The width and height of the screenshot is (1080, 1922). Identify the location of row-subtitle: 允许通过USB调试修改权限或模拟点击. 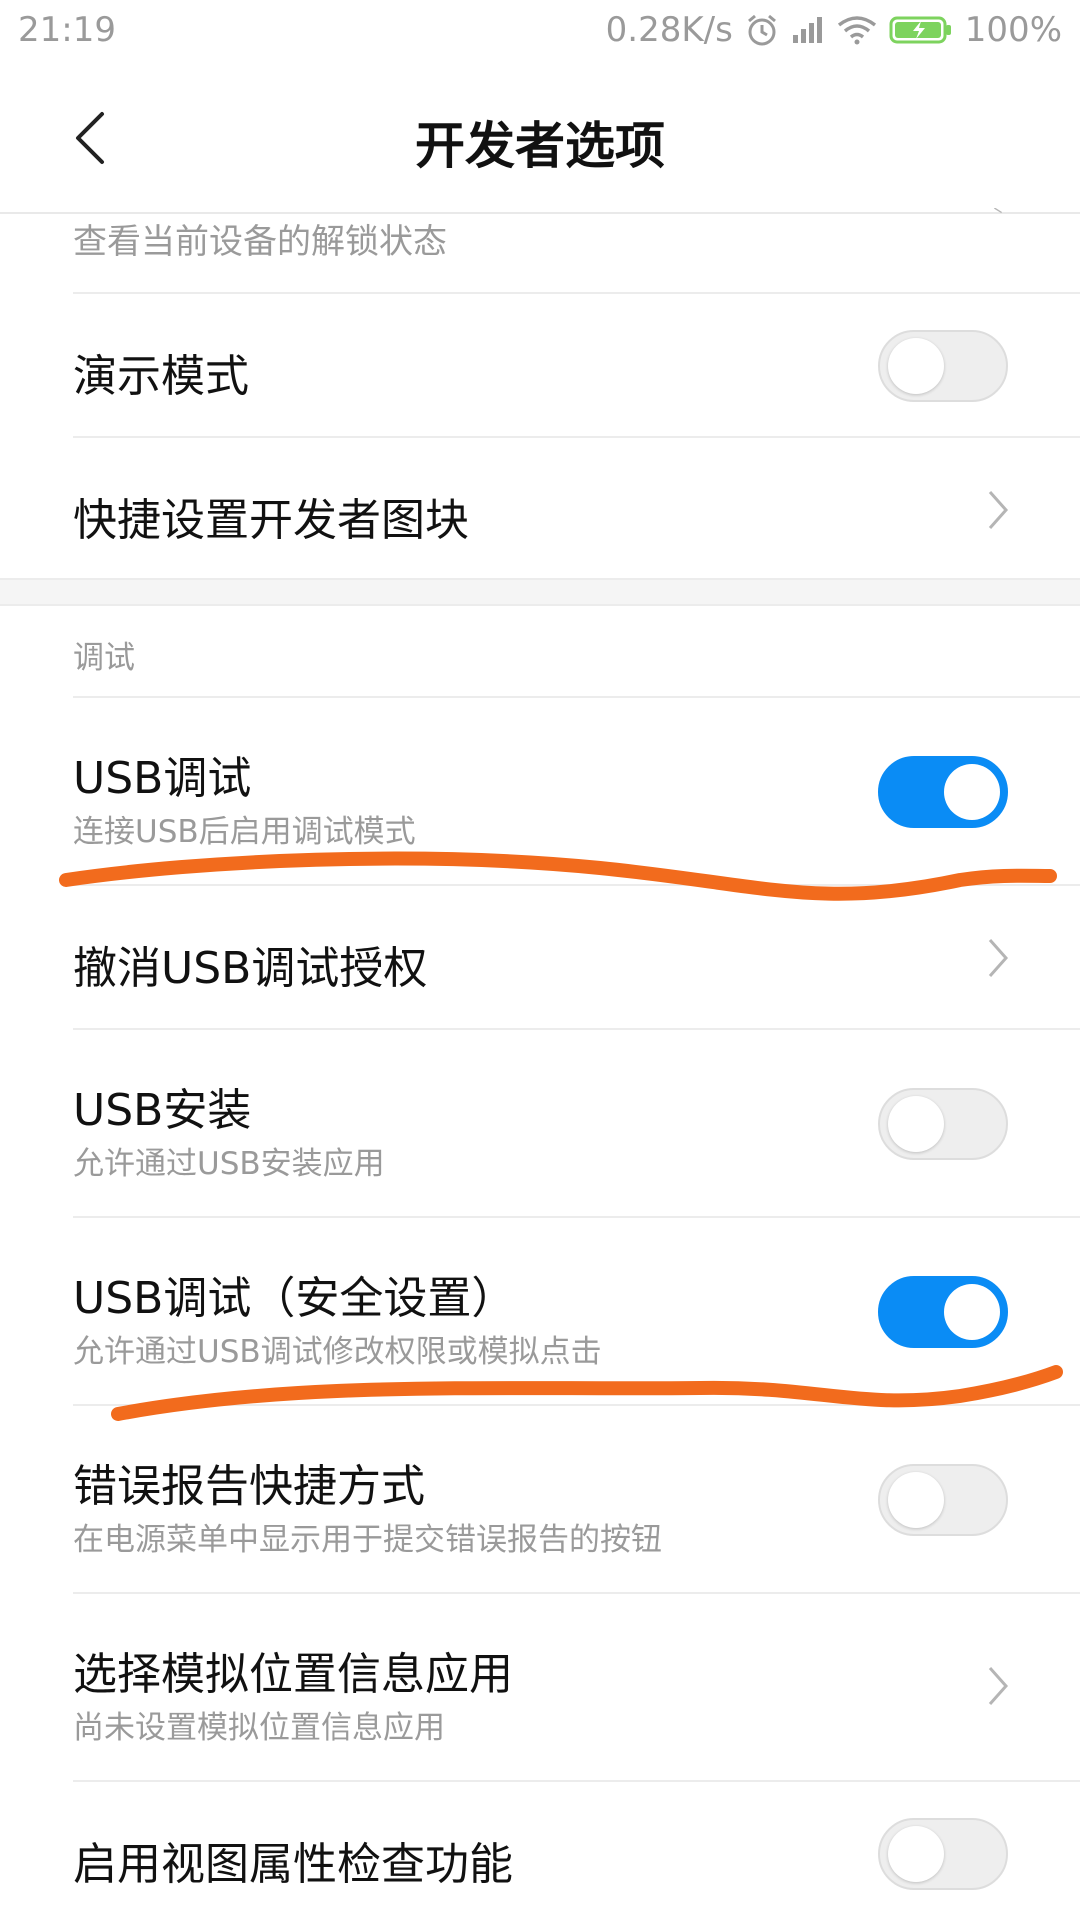
(337, 1352).